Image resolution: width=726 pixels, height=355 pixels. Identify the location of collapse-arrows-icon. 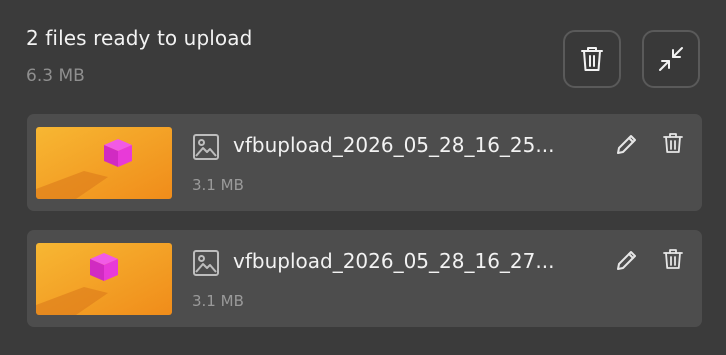
(671, 59).